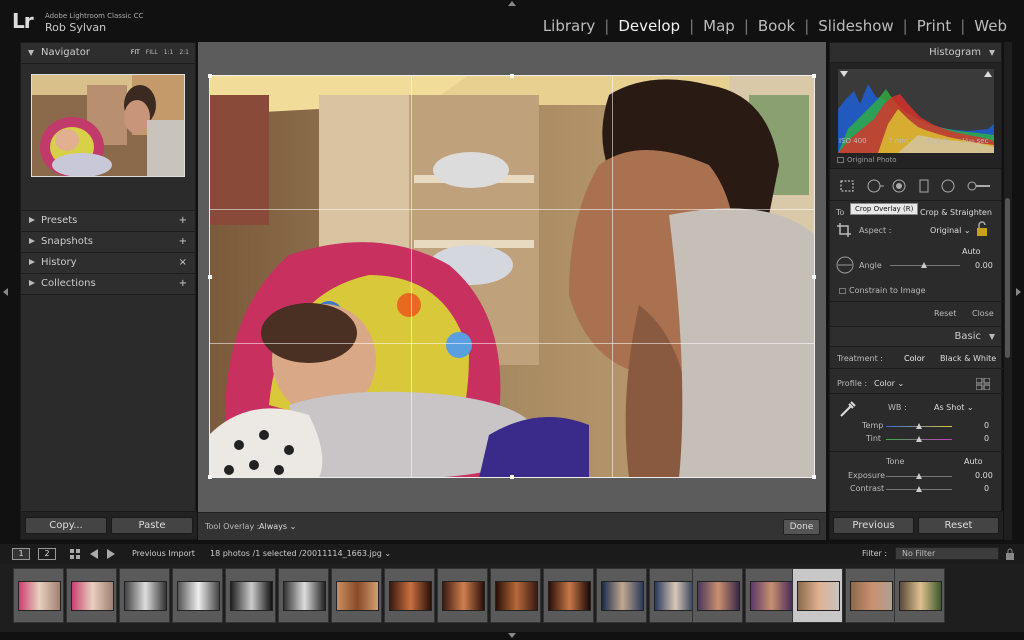  I want to click on treatment-bw-button: Black & White, so click(968, 358).